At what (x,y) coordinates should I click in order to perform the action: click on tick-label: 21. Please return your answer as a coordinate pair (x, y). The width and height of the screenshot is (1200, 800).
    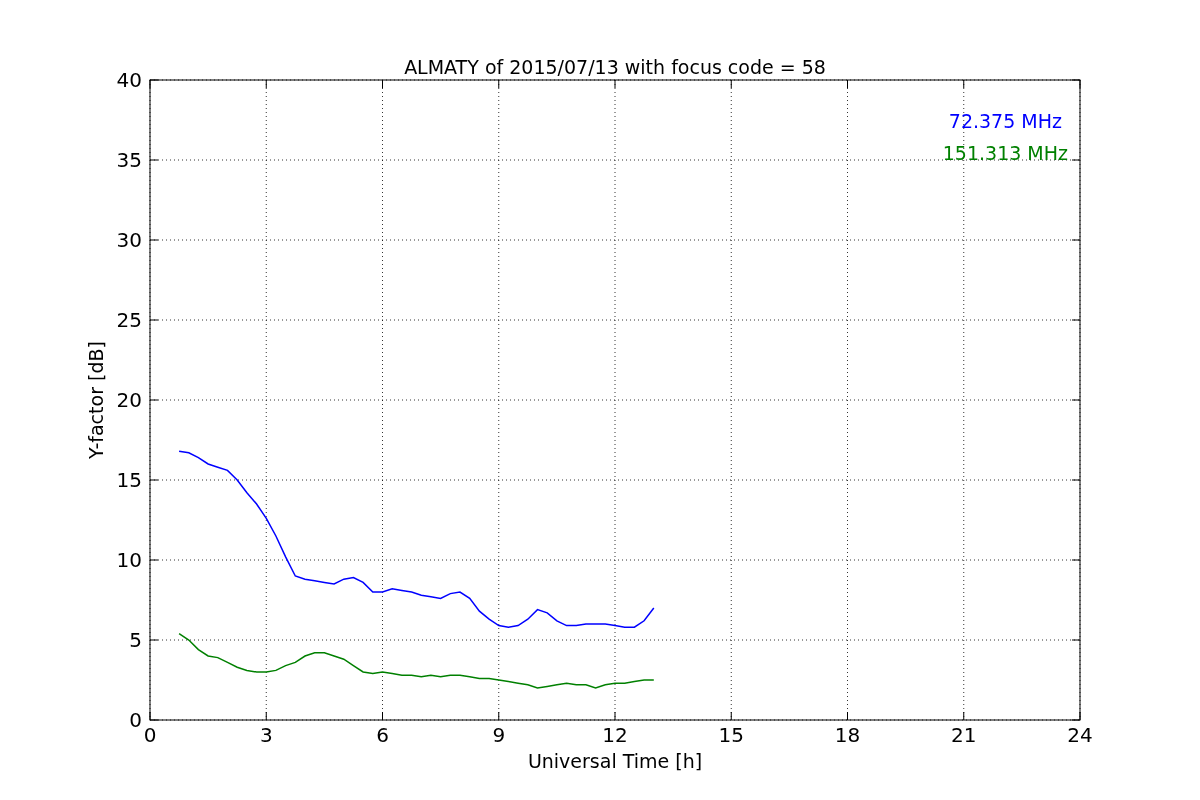
    Looking at the image, I should click on (964, 735).